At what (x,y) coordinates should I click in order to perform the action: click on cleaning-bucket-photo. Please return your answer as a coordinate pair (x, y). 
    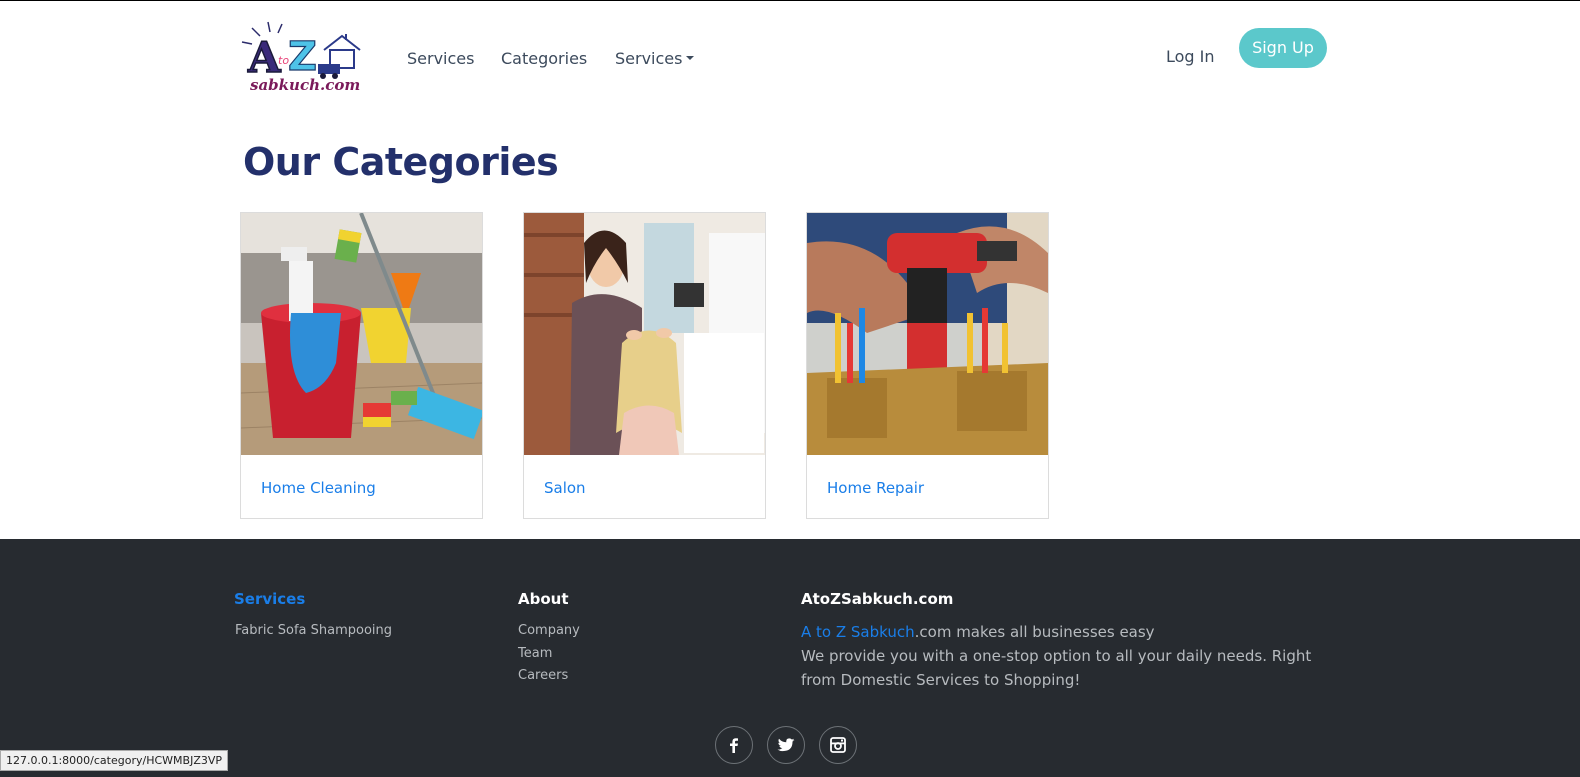
    Looking at the image, I should click on (361, 334).